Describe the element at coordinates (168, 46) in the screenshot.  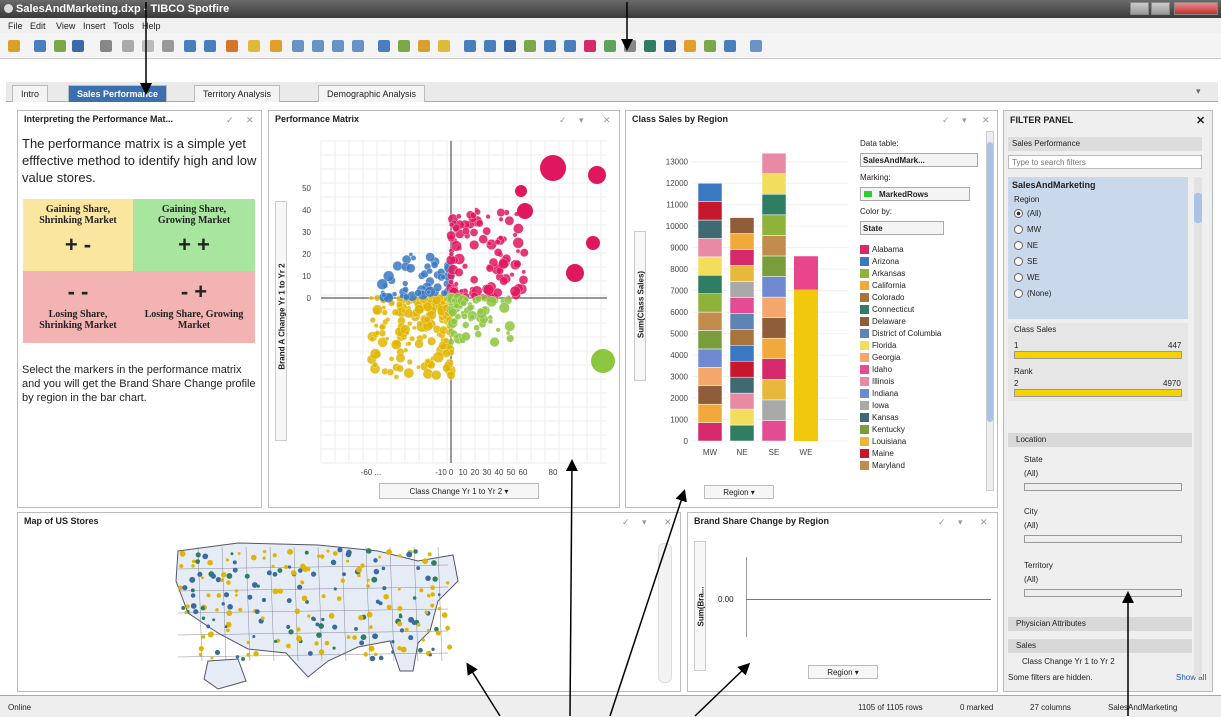
I see `paste-icon` at that location.